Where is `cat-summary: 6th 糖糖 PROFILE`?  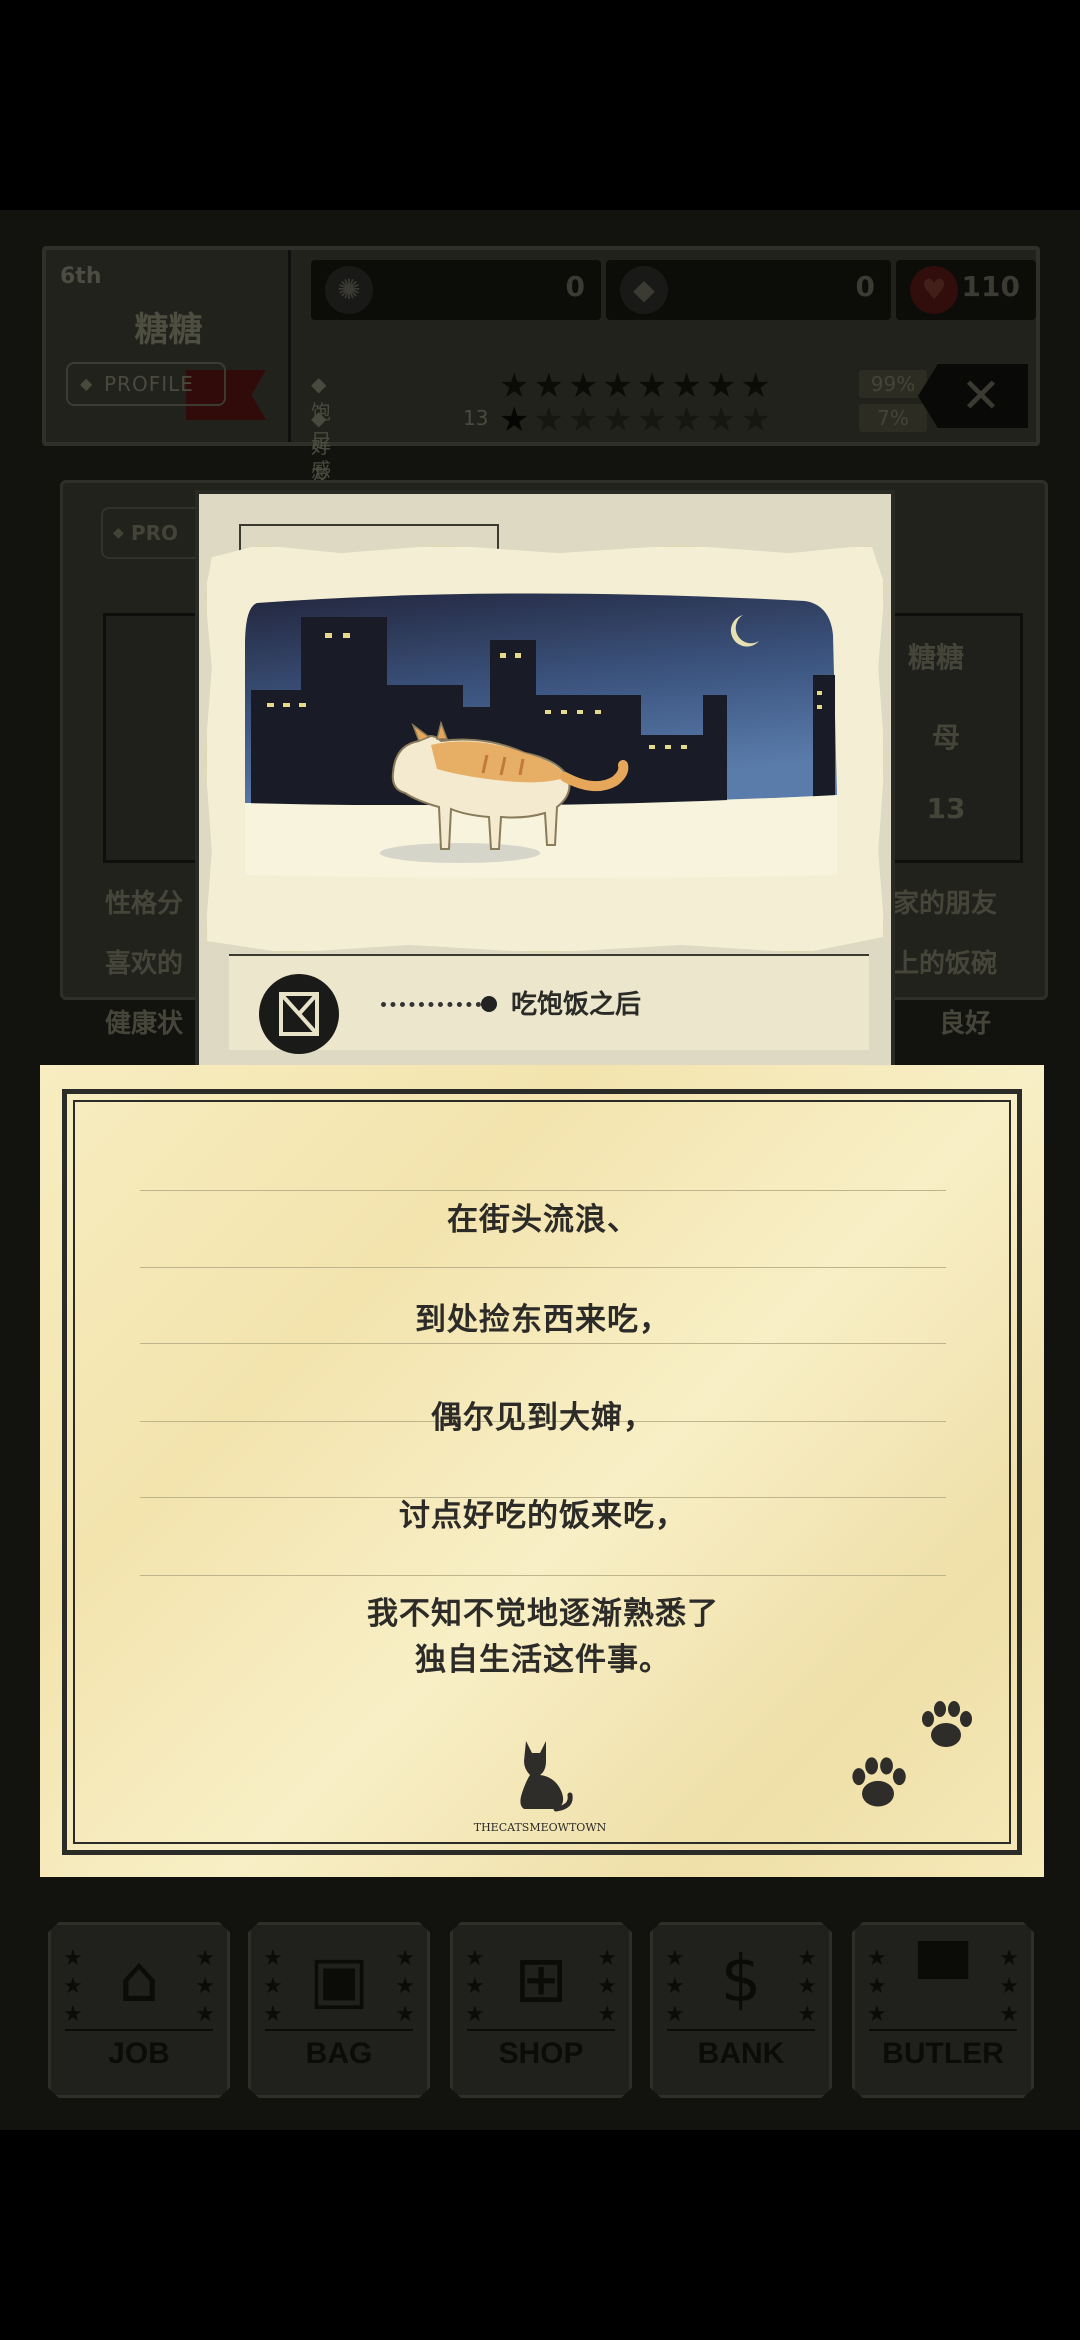 cat-summary: 6th 糖糖 PROFILE is located at coordinates (168, 346).